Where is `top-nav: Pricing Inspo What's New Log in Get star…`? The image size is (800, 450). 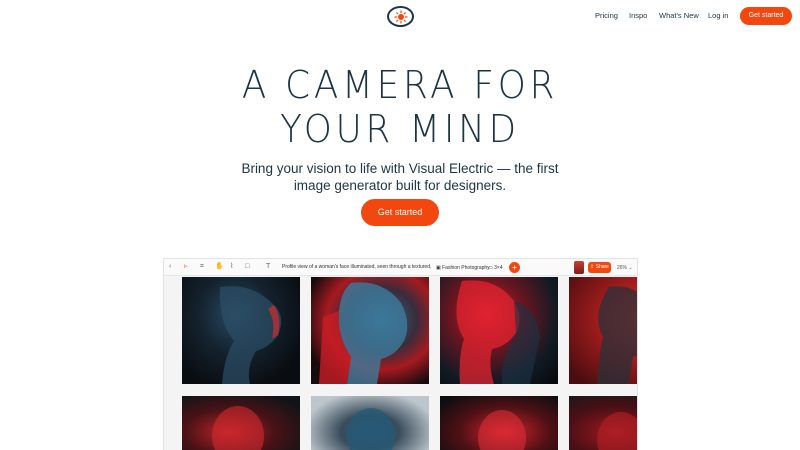 top-nav: Pricing Inspo What's New Log in Get star… is located at coordinates (400, 17).